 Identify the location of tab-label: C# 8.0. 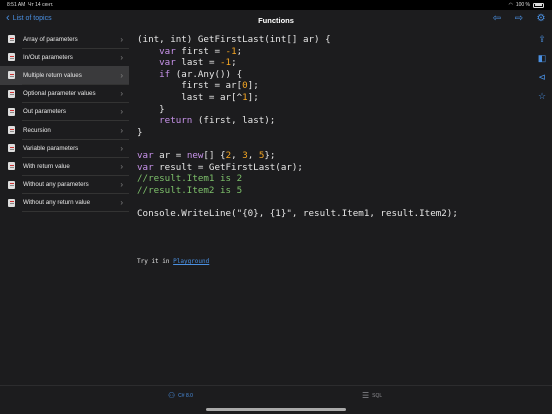
(185, 395).